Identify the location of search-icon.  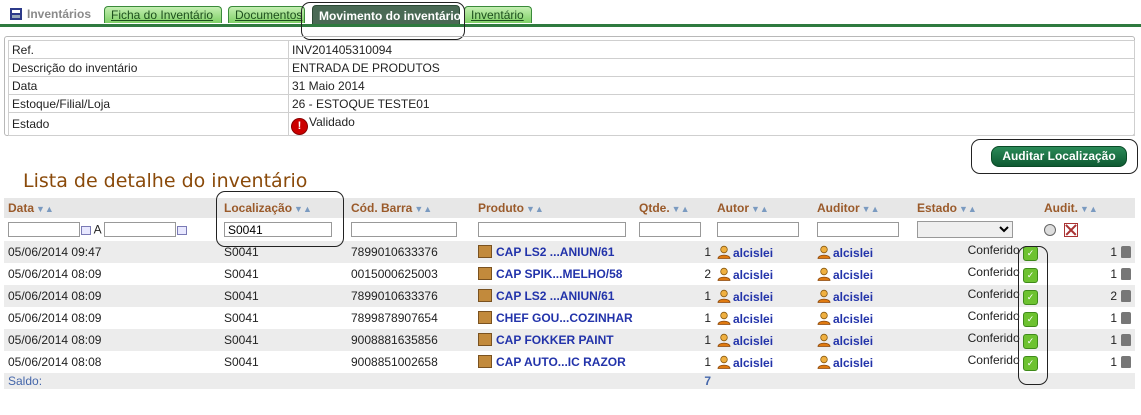
(1050, 229).